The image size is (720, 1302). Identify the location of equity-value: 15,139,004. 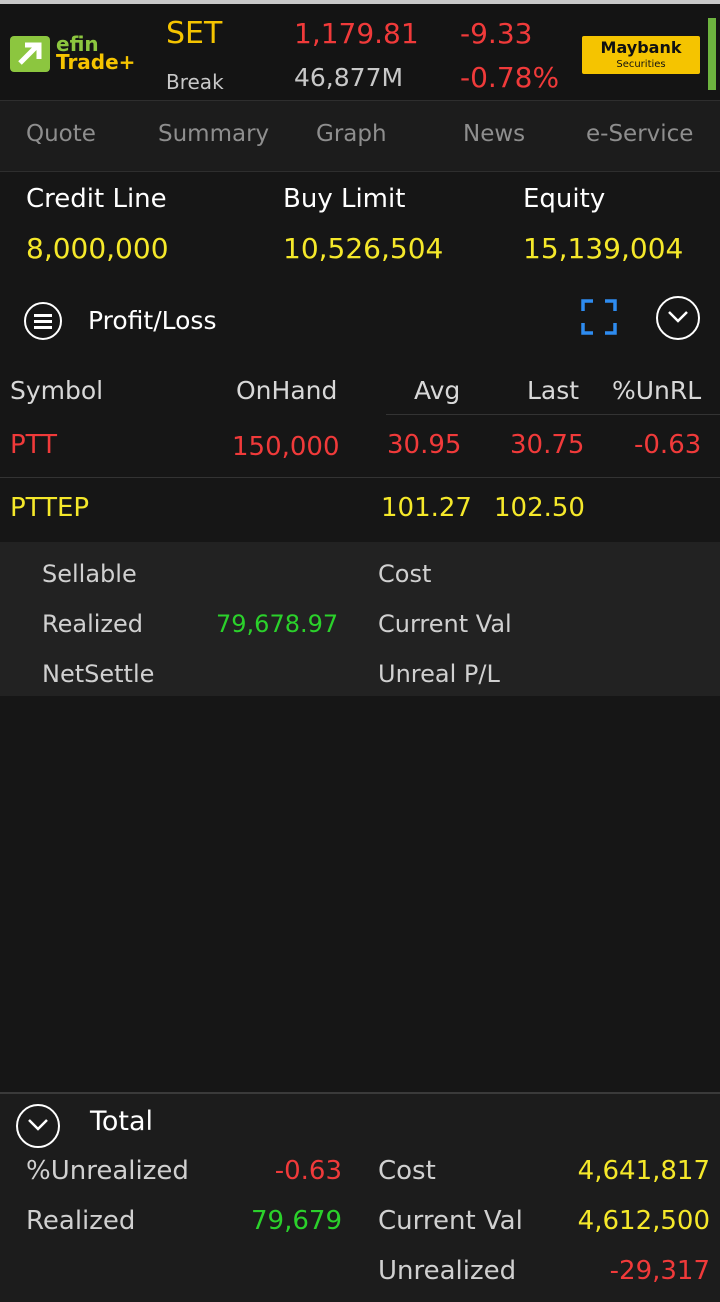
(603, 248).